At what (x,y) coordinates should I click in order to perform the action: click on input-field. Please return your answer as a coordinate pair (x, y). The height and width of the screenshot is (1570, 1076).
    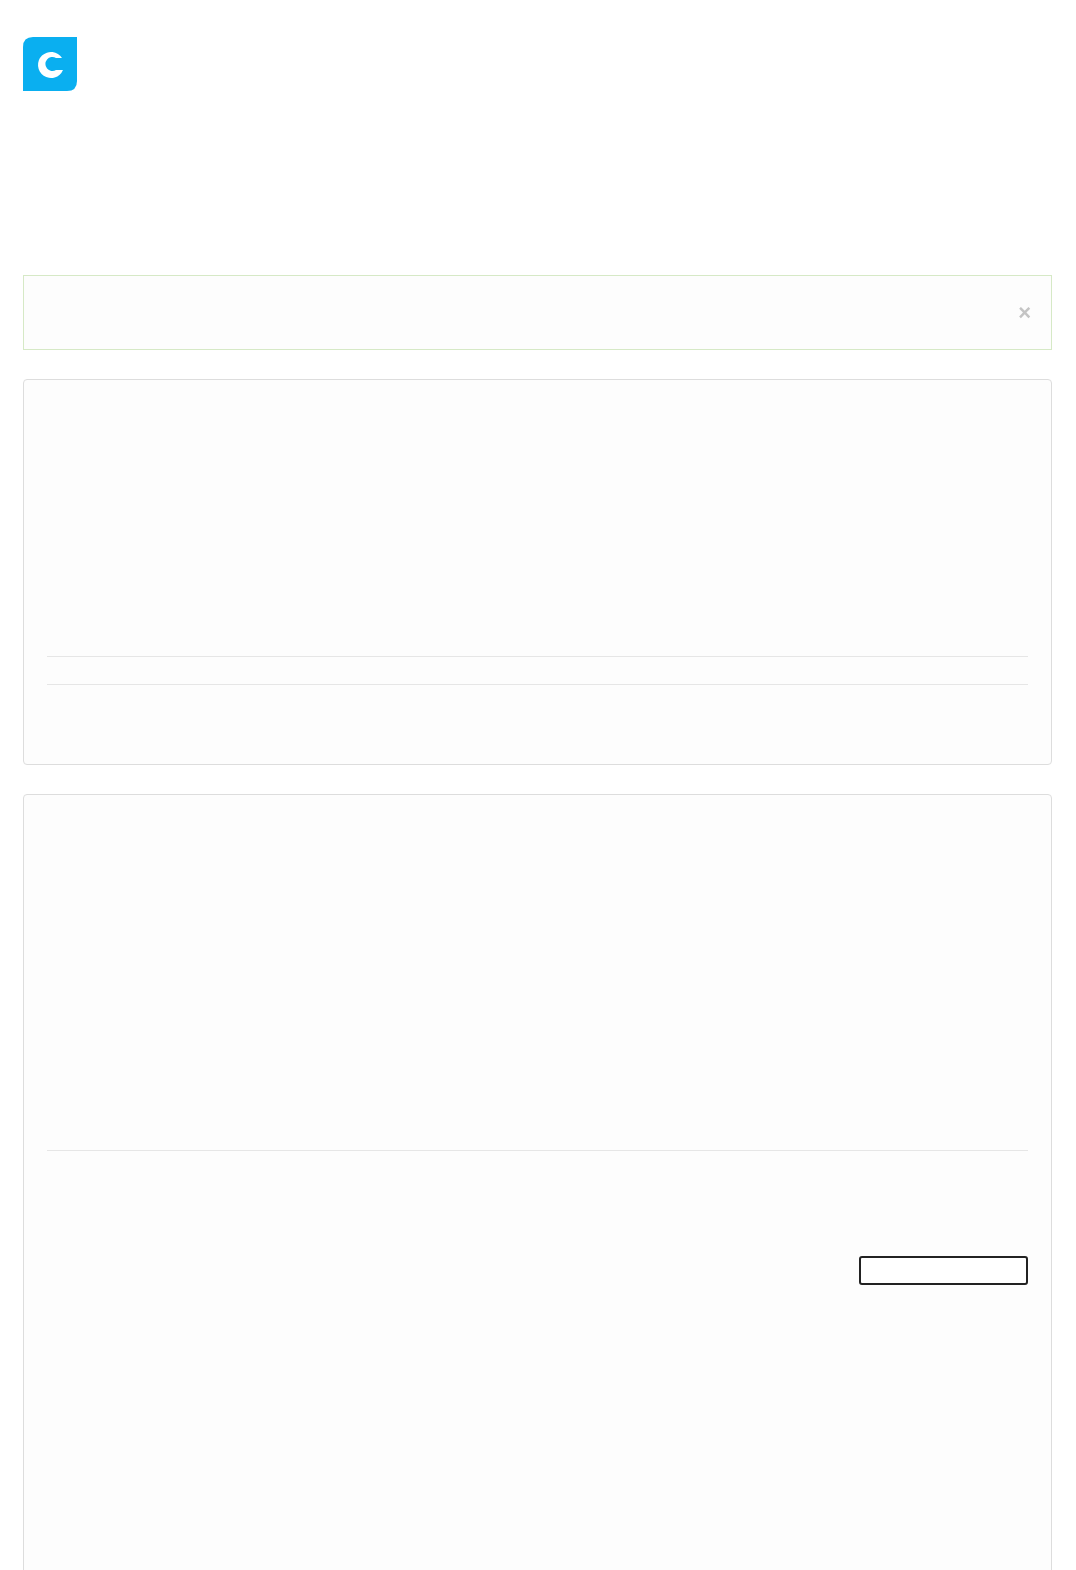
    Looking at the image, I should click on (943, 1270).